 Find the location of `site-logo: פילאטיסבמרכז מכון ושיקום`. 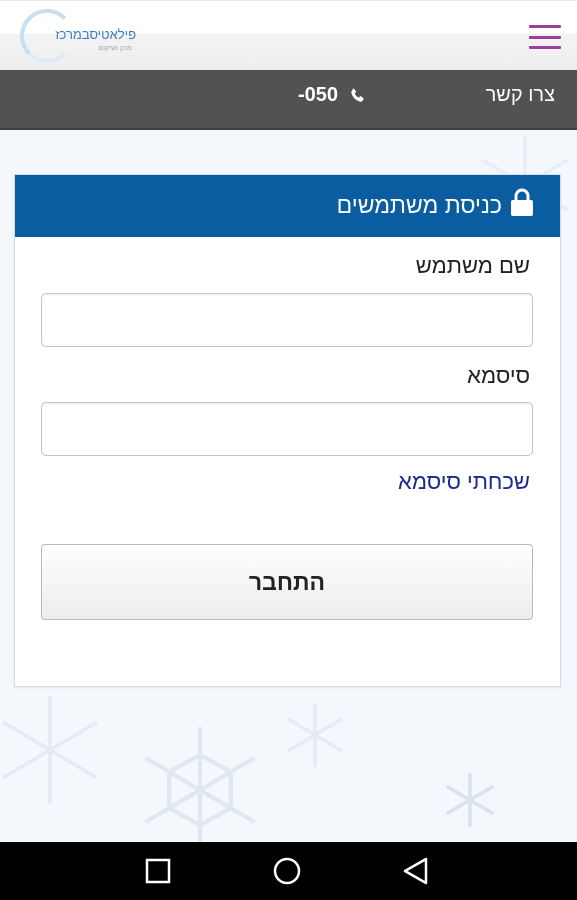

site-logo: פילאטיסבמרכז מכון ושיקום is located at coordinates (79, 36).